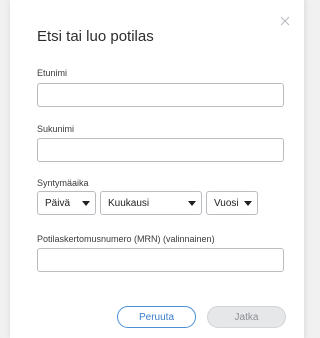 This screenshot has width=320, height=338. Describe the element at coordinates (160, 95) in the screenshot. I see `first-name-field` at that location.